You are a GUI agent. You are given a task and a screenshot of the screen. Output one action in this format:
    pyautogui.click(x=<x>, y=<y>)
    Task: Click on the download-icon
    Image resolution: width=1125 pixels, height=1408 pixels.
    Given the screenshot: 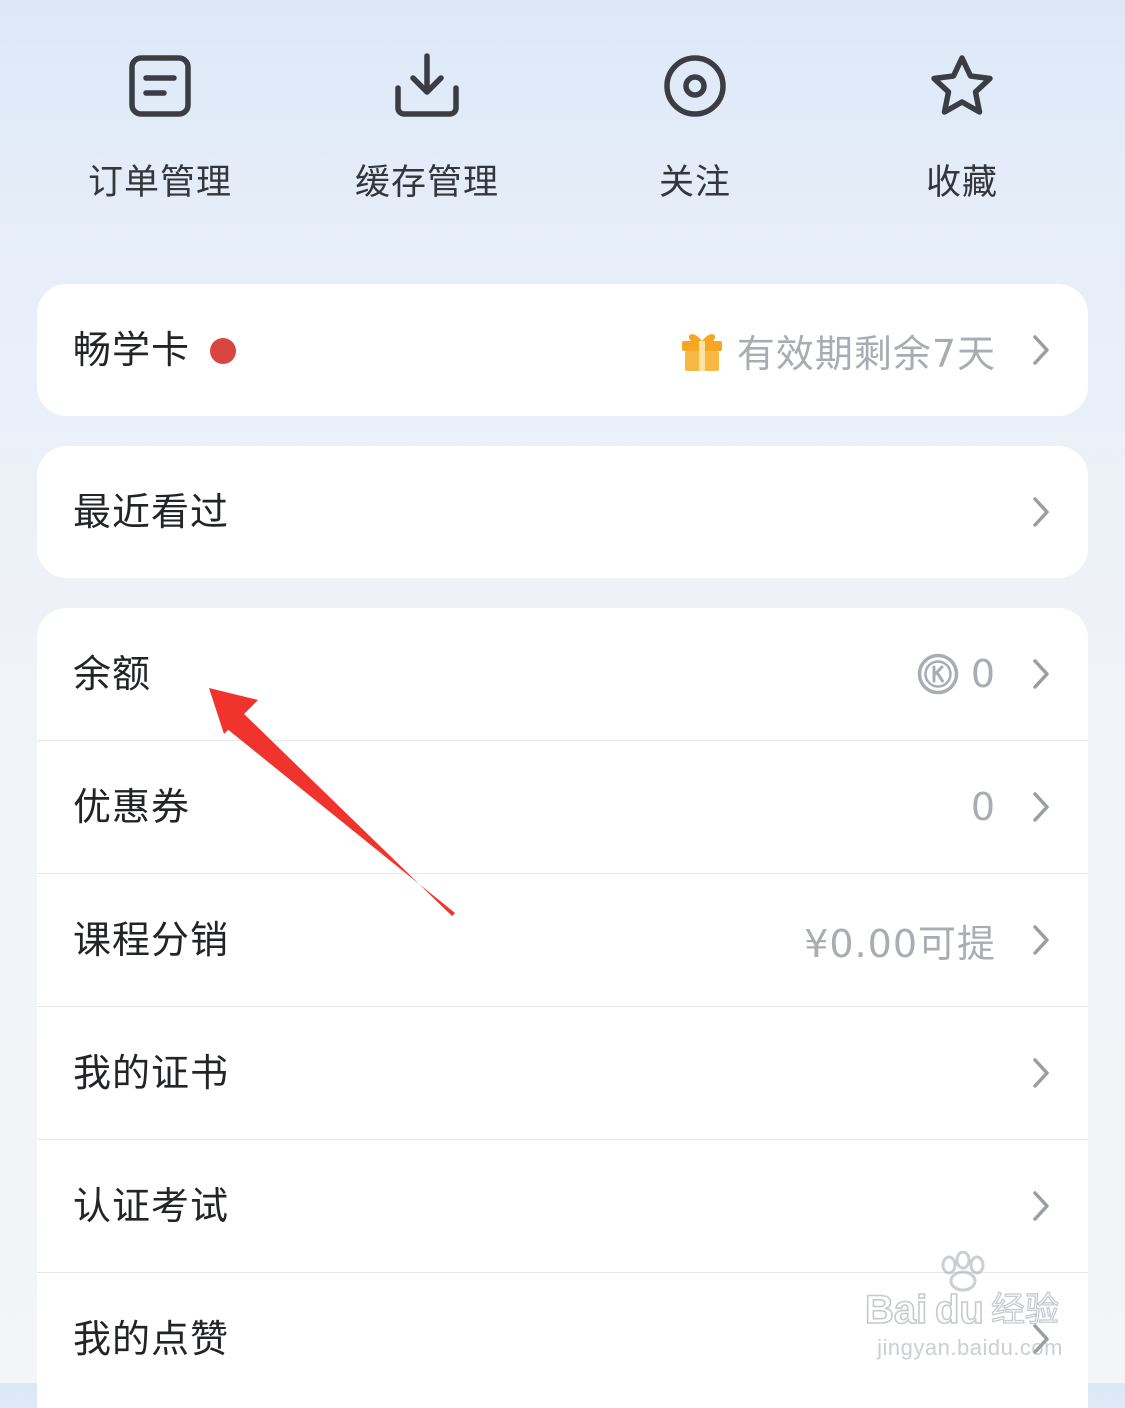 What is the action you would take?
    pyautogui.click(x=427, y=86)
    